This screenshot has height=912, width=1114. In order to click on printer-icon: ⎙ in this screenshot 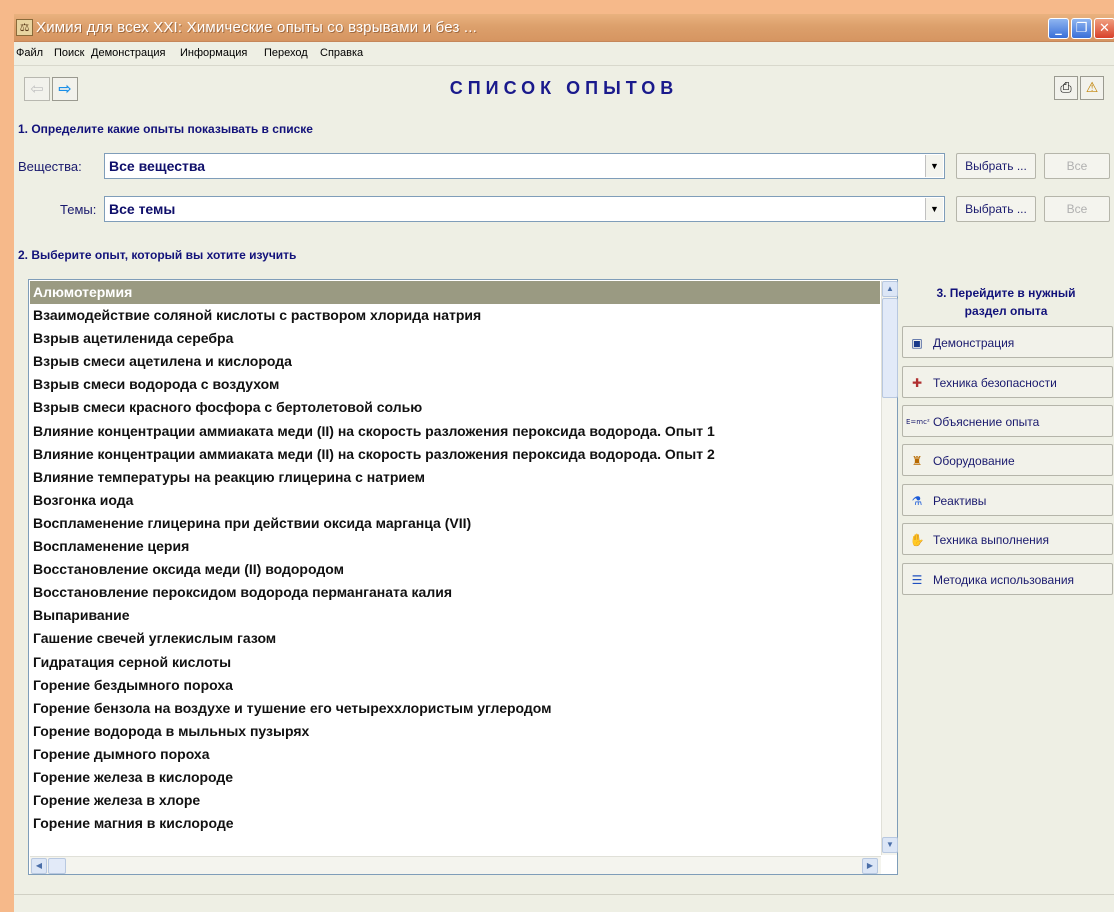, I will do `click(1066, 88)`.